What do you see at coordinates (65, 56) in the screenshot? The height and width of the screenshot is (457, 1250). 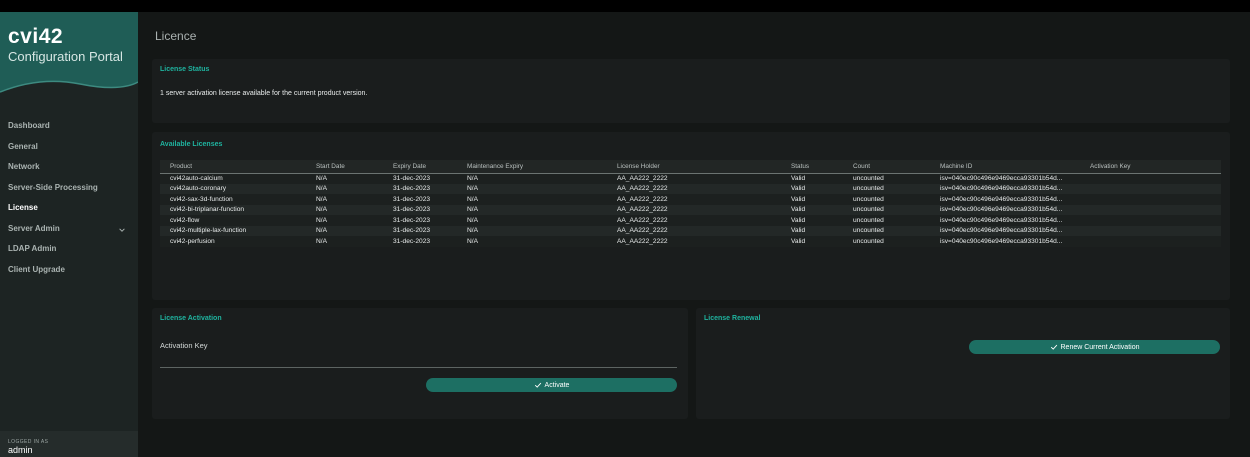 I see `brand-subtitle: Configuration Portal` at bounding box center [65, 56].